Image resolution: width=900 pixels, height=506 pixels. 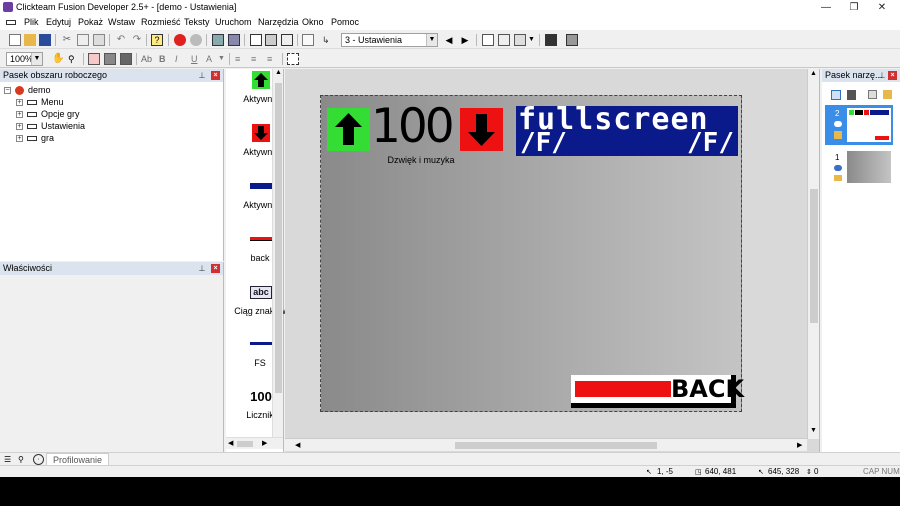 I want to click on volume-up-button, so click(x=348, y=129).